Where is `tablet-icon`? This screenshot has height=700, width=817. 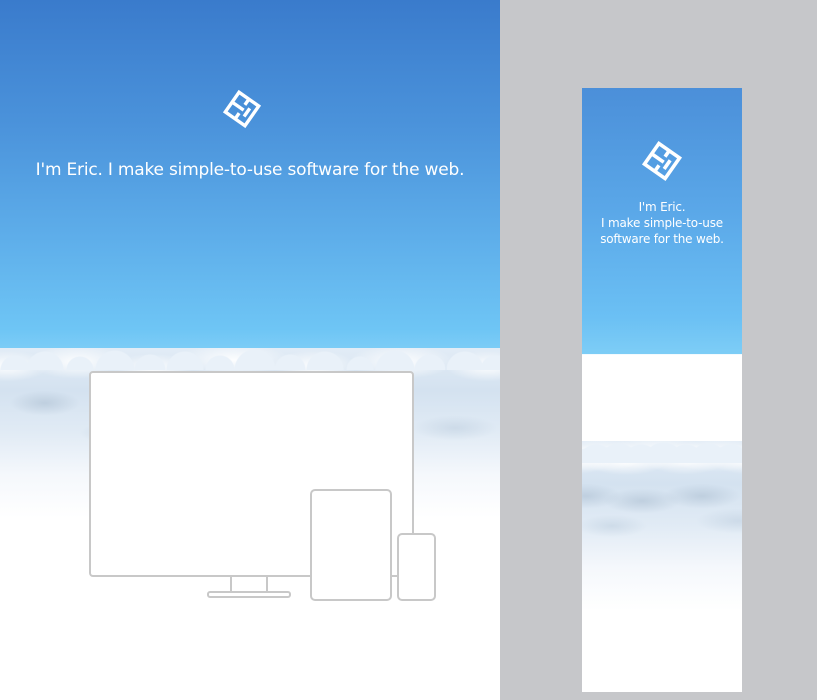
tablet-icon is located at coordinates (351, 545).